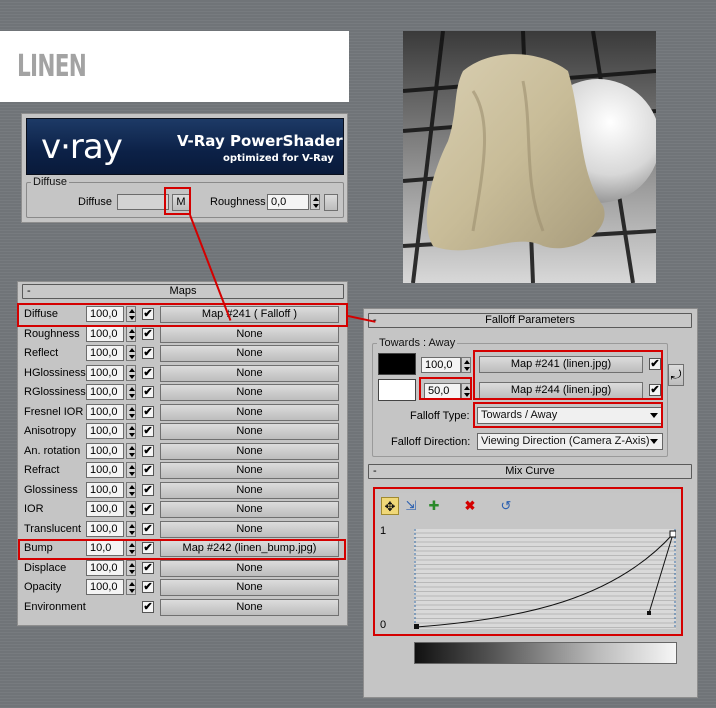 This screenshot has height=708, width=716. Describe the element at coordinates (561, 364) in the screenshot. I see `color-1-map-button: Map #241 (linen.jpg)` at that location.